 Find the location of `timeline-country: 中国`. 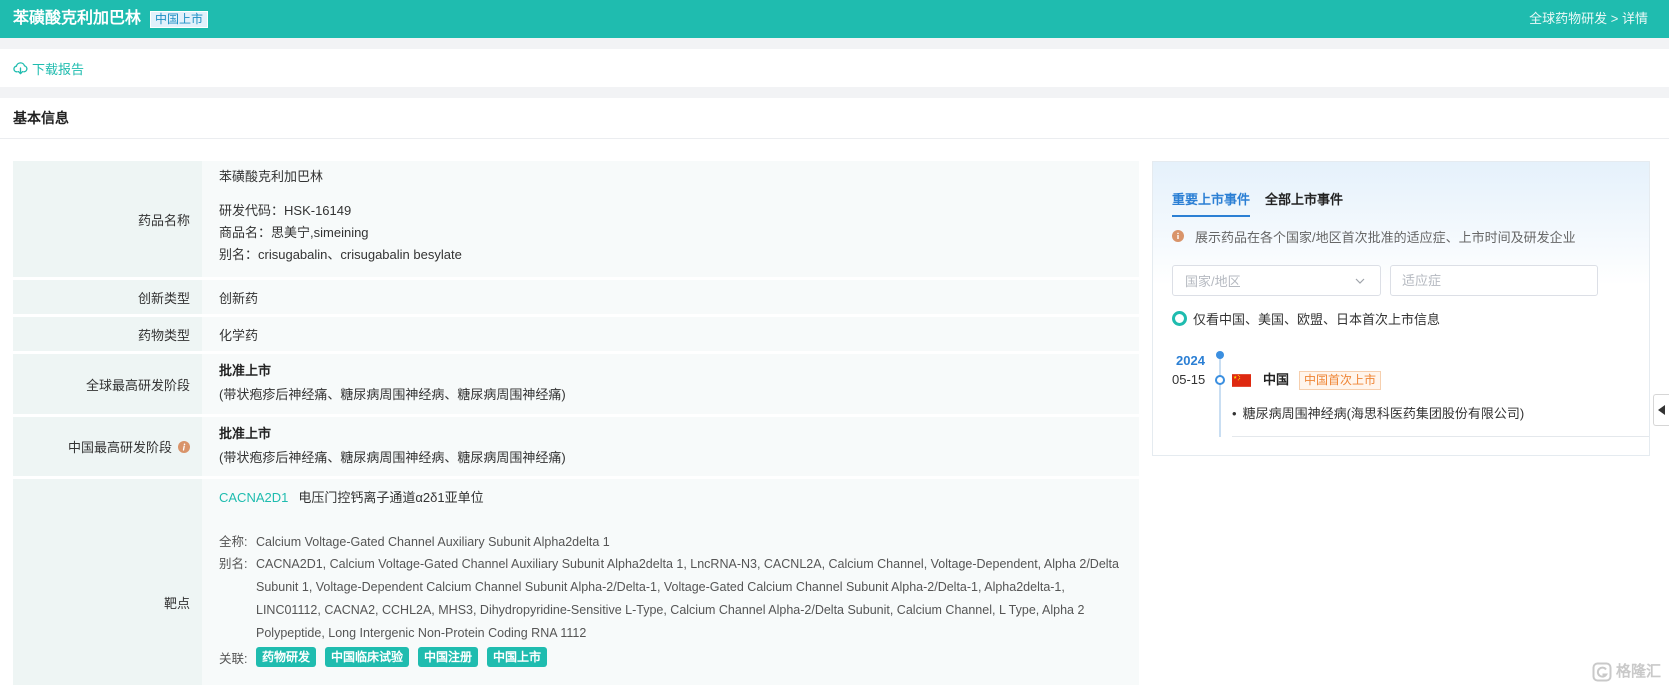

timeline-country: 中国 is located at coordinates (1276, 379).